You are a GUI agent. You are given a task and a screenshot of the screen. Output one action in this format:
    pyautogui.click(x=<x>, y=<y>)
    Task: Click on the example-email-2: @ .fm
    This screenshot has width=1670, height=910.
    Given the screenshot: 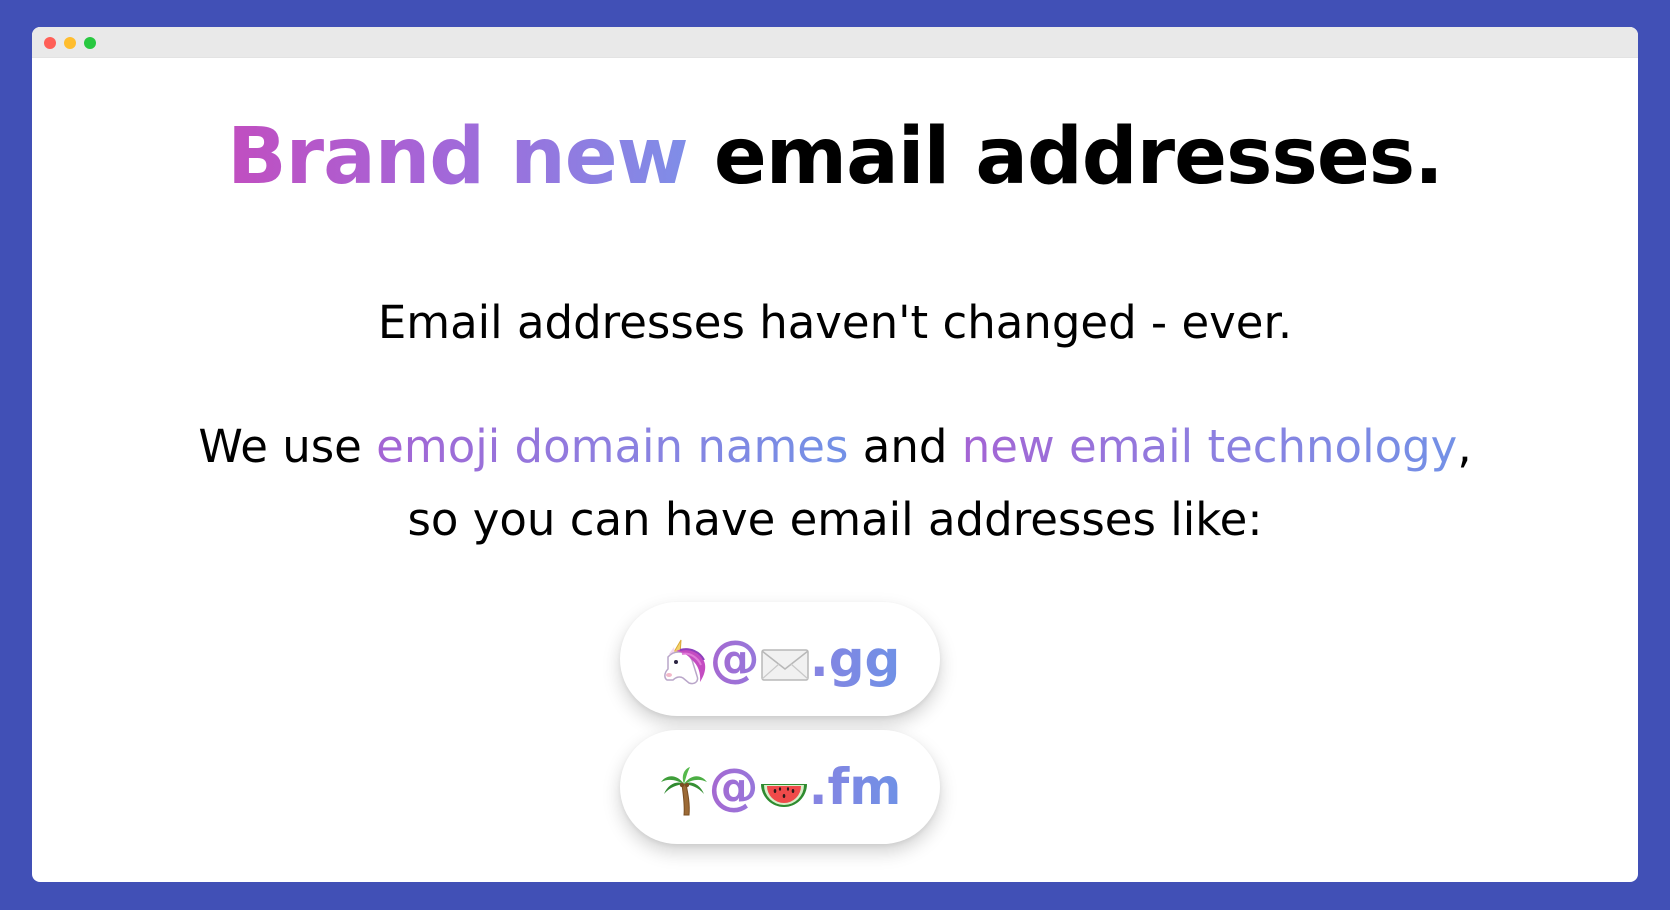 What is the action you would take?
    pyautogui.click(x=780, y=787)
    